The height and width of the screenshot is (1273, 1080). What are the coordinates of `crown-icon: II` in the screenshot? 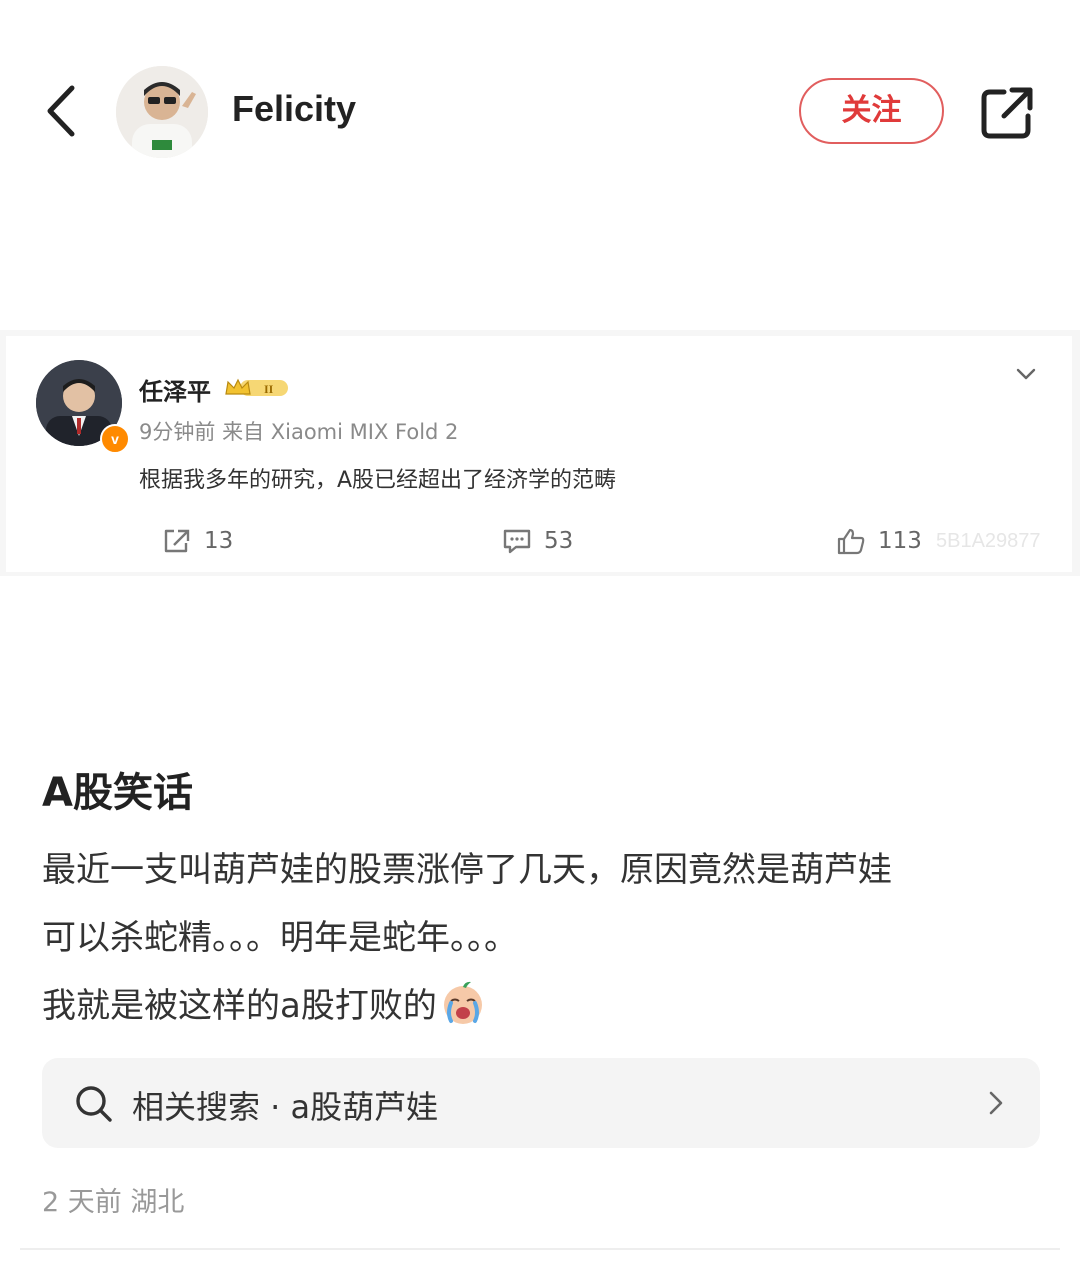 It's located at (256, 387).